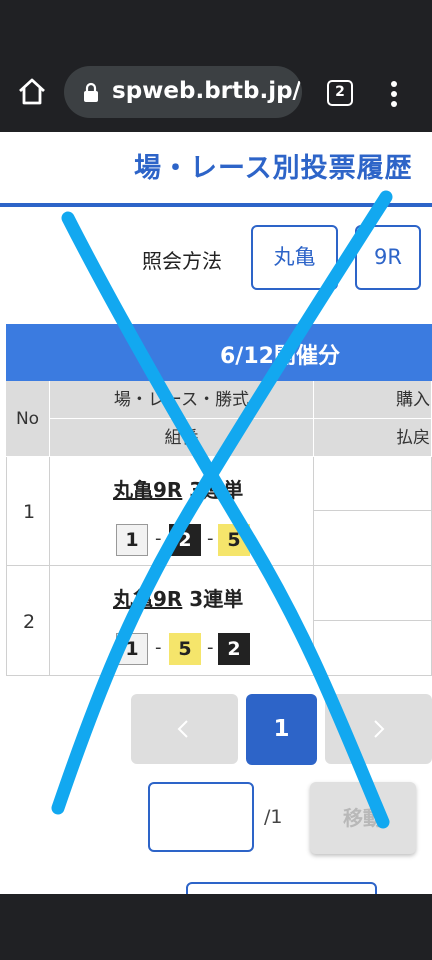  What do you see at coordinates (32, 92) in the screenshot?
I see `home-icon` at bounding box center [32, 92].